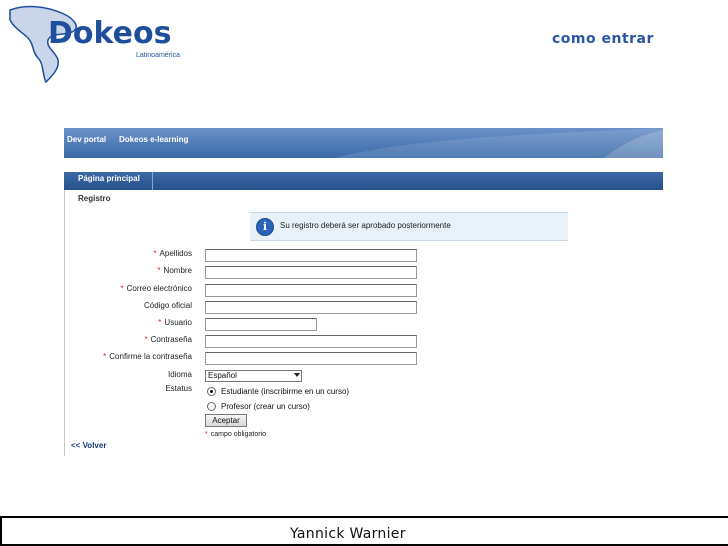 This screenshot has height=546, width=728. What do you see at coordinates (147, 356) in the screenshot?
I see `label-confirm-password: * Confirme la contraseña` at bounding box center [147, 356].